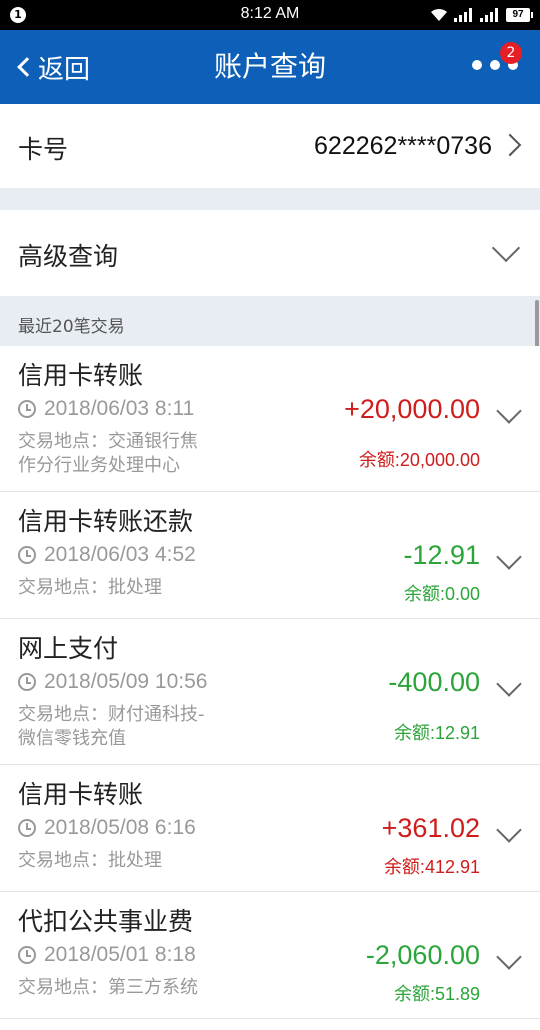 This screenshot has width=540, height=1030. Describe the element at coordinates (422, 955) in the screenshot. I see `transaction-amount: -2,060.00` at that location.